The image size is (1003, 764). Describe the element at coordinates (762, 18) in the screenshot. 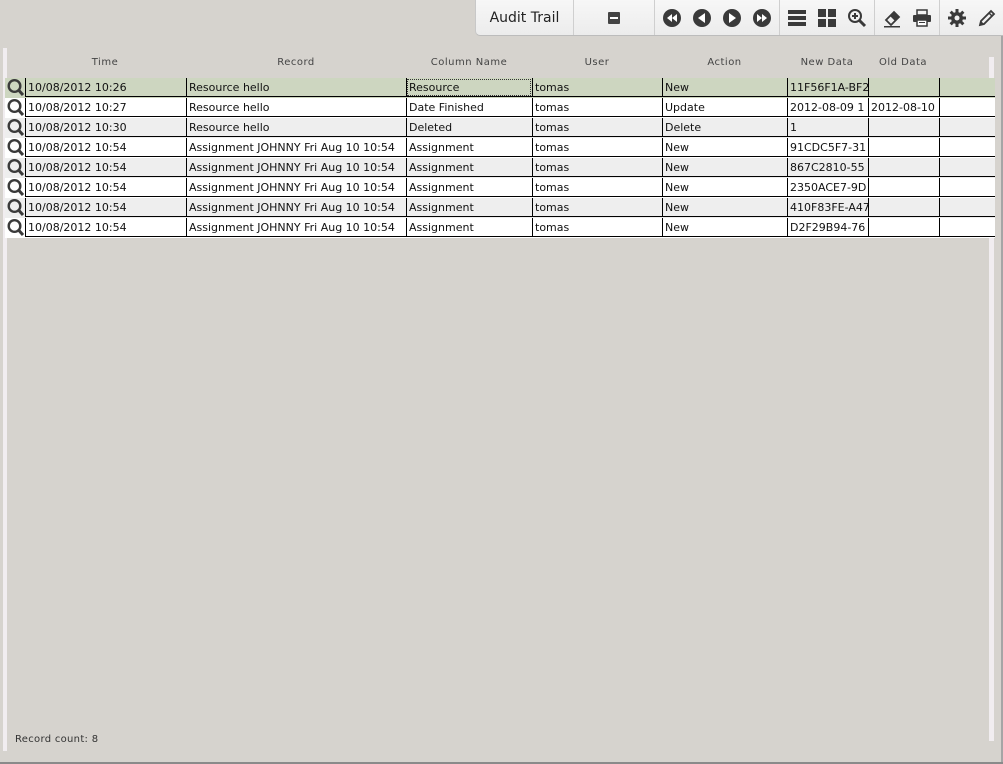

I see `last-record-button` at that location.